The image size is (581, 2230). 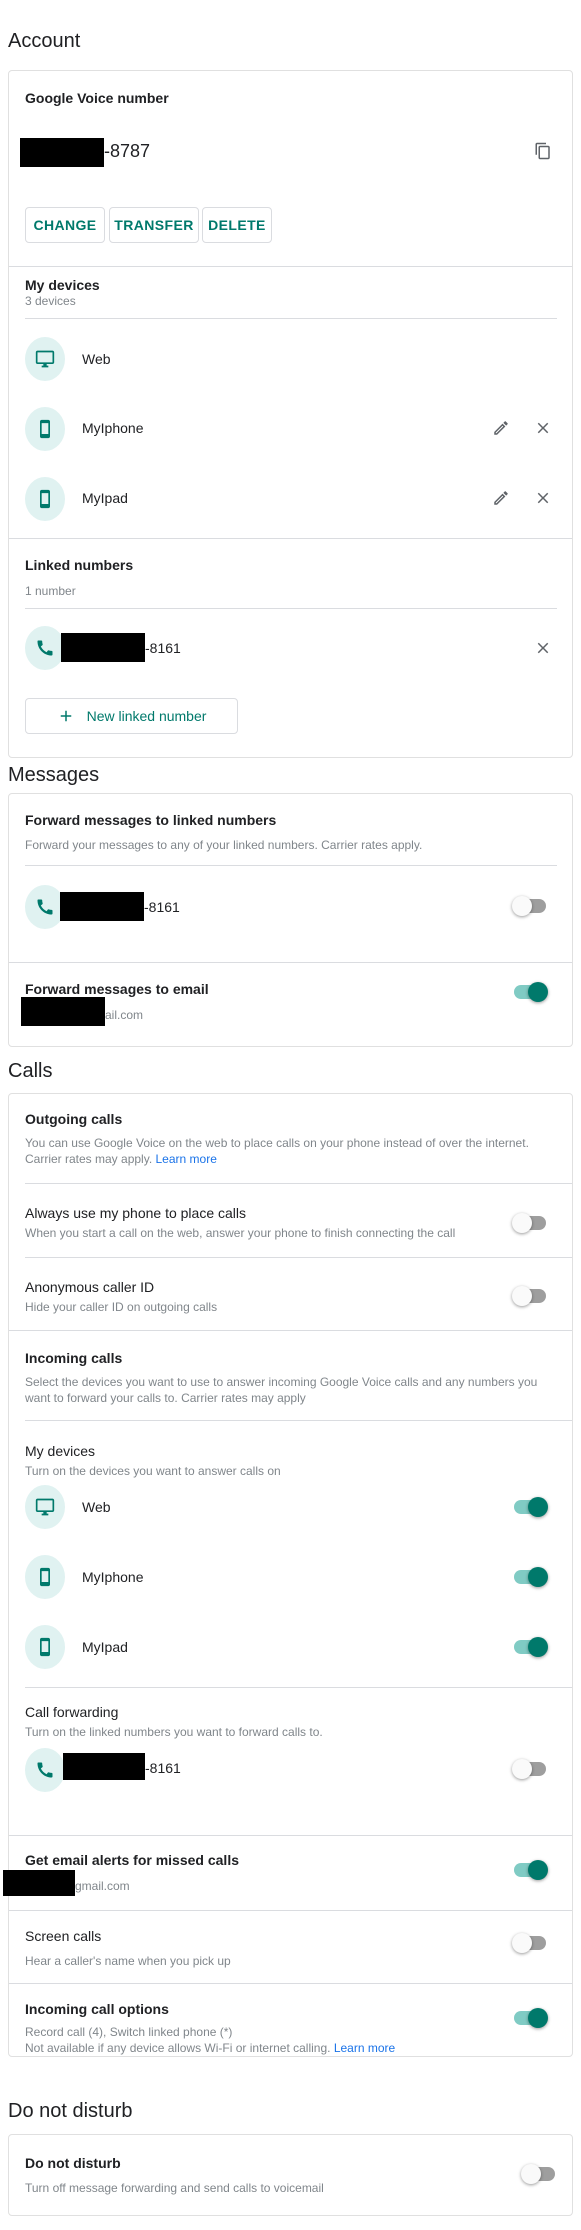 What do you see at coordinates (132, 1860) in the screenshot?
I see `email-alerts-title: Get email alerts for missed calls` at bounding box center [132, 1860].